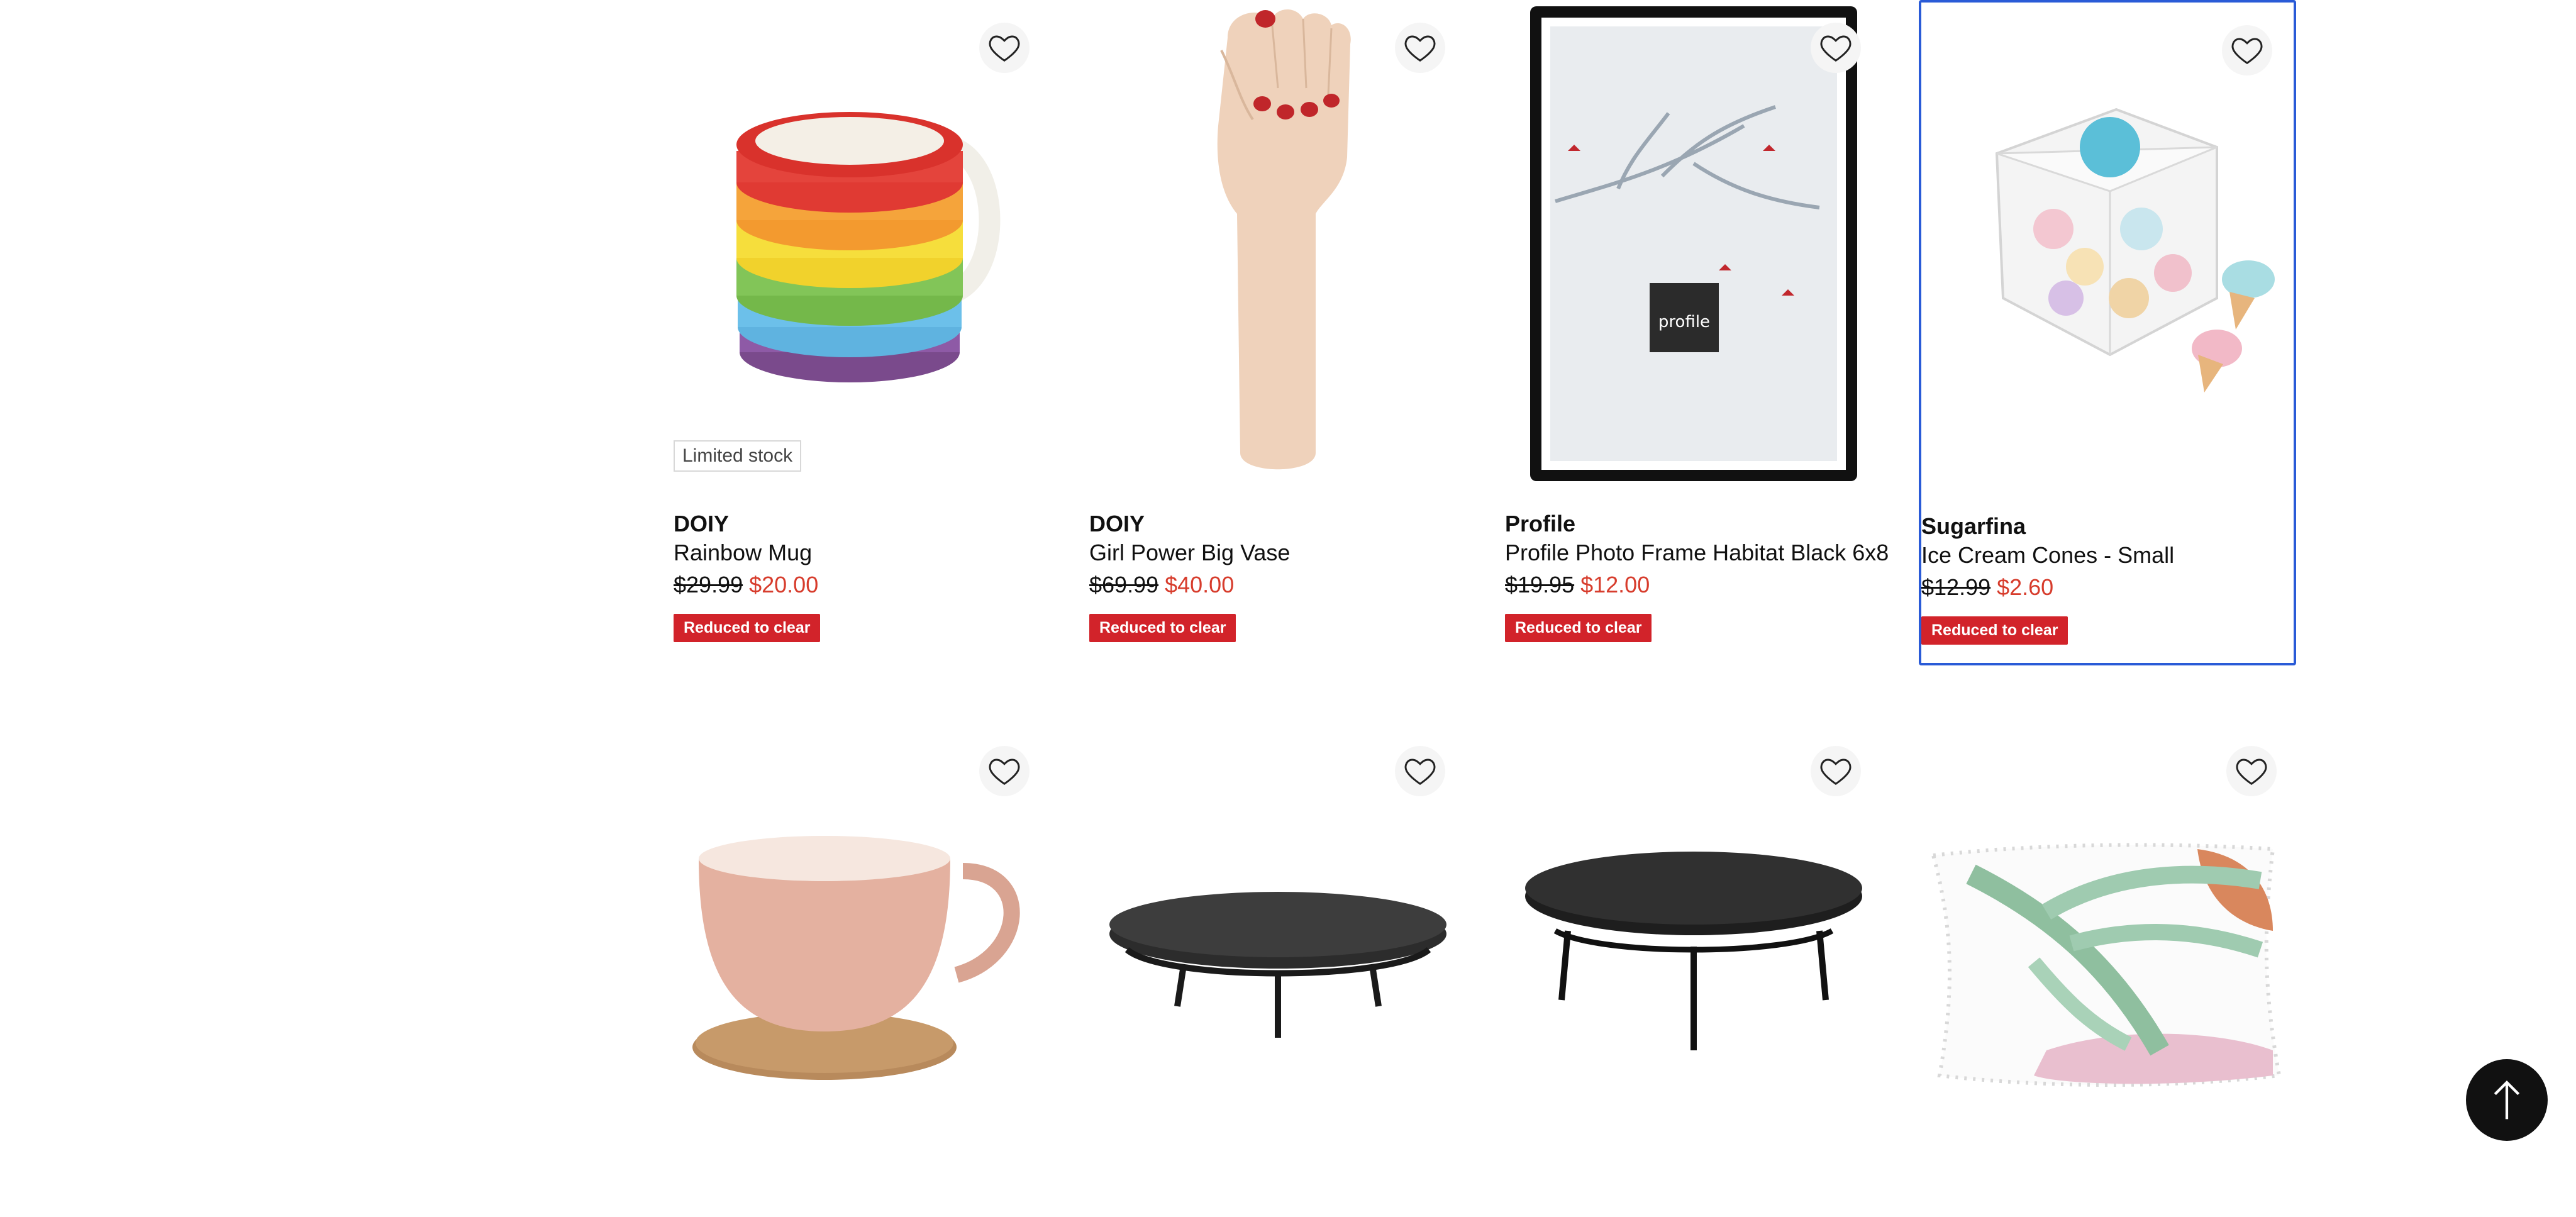  What do you see at coordinates (708, 584) in the screenshot?
I see `was-price: $29.99` at bounding box center [708, 584].